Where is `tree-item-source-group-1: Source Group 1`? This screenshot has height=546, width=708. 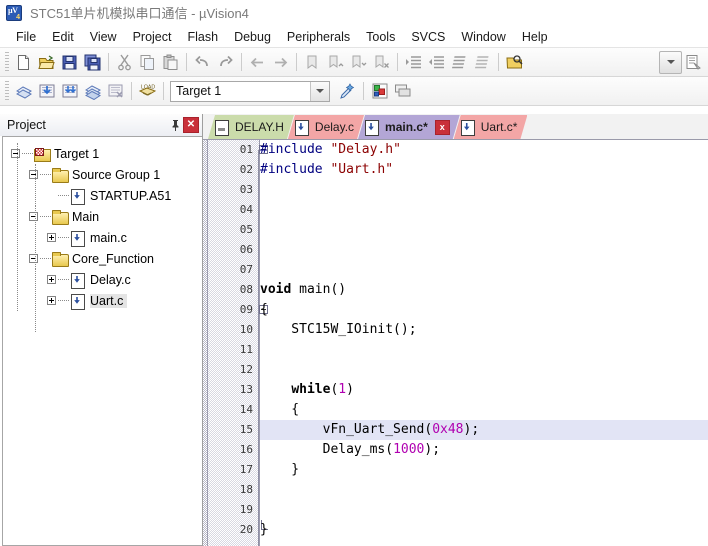 tree-item-source-group-1: Source Group 1 is located at coordinates (102, 174).